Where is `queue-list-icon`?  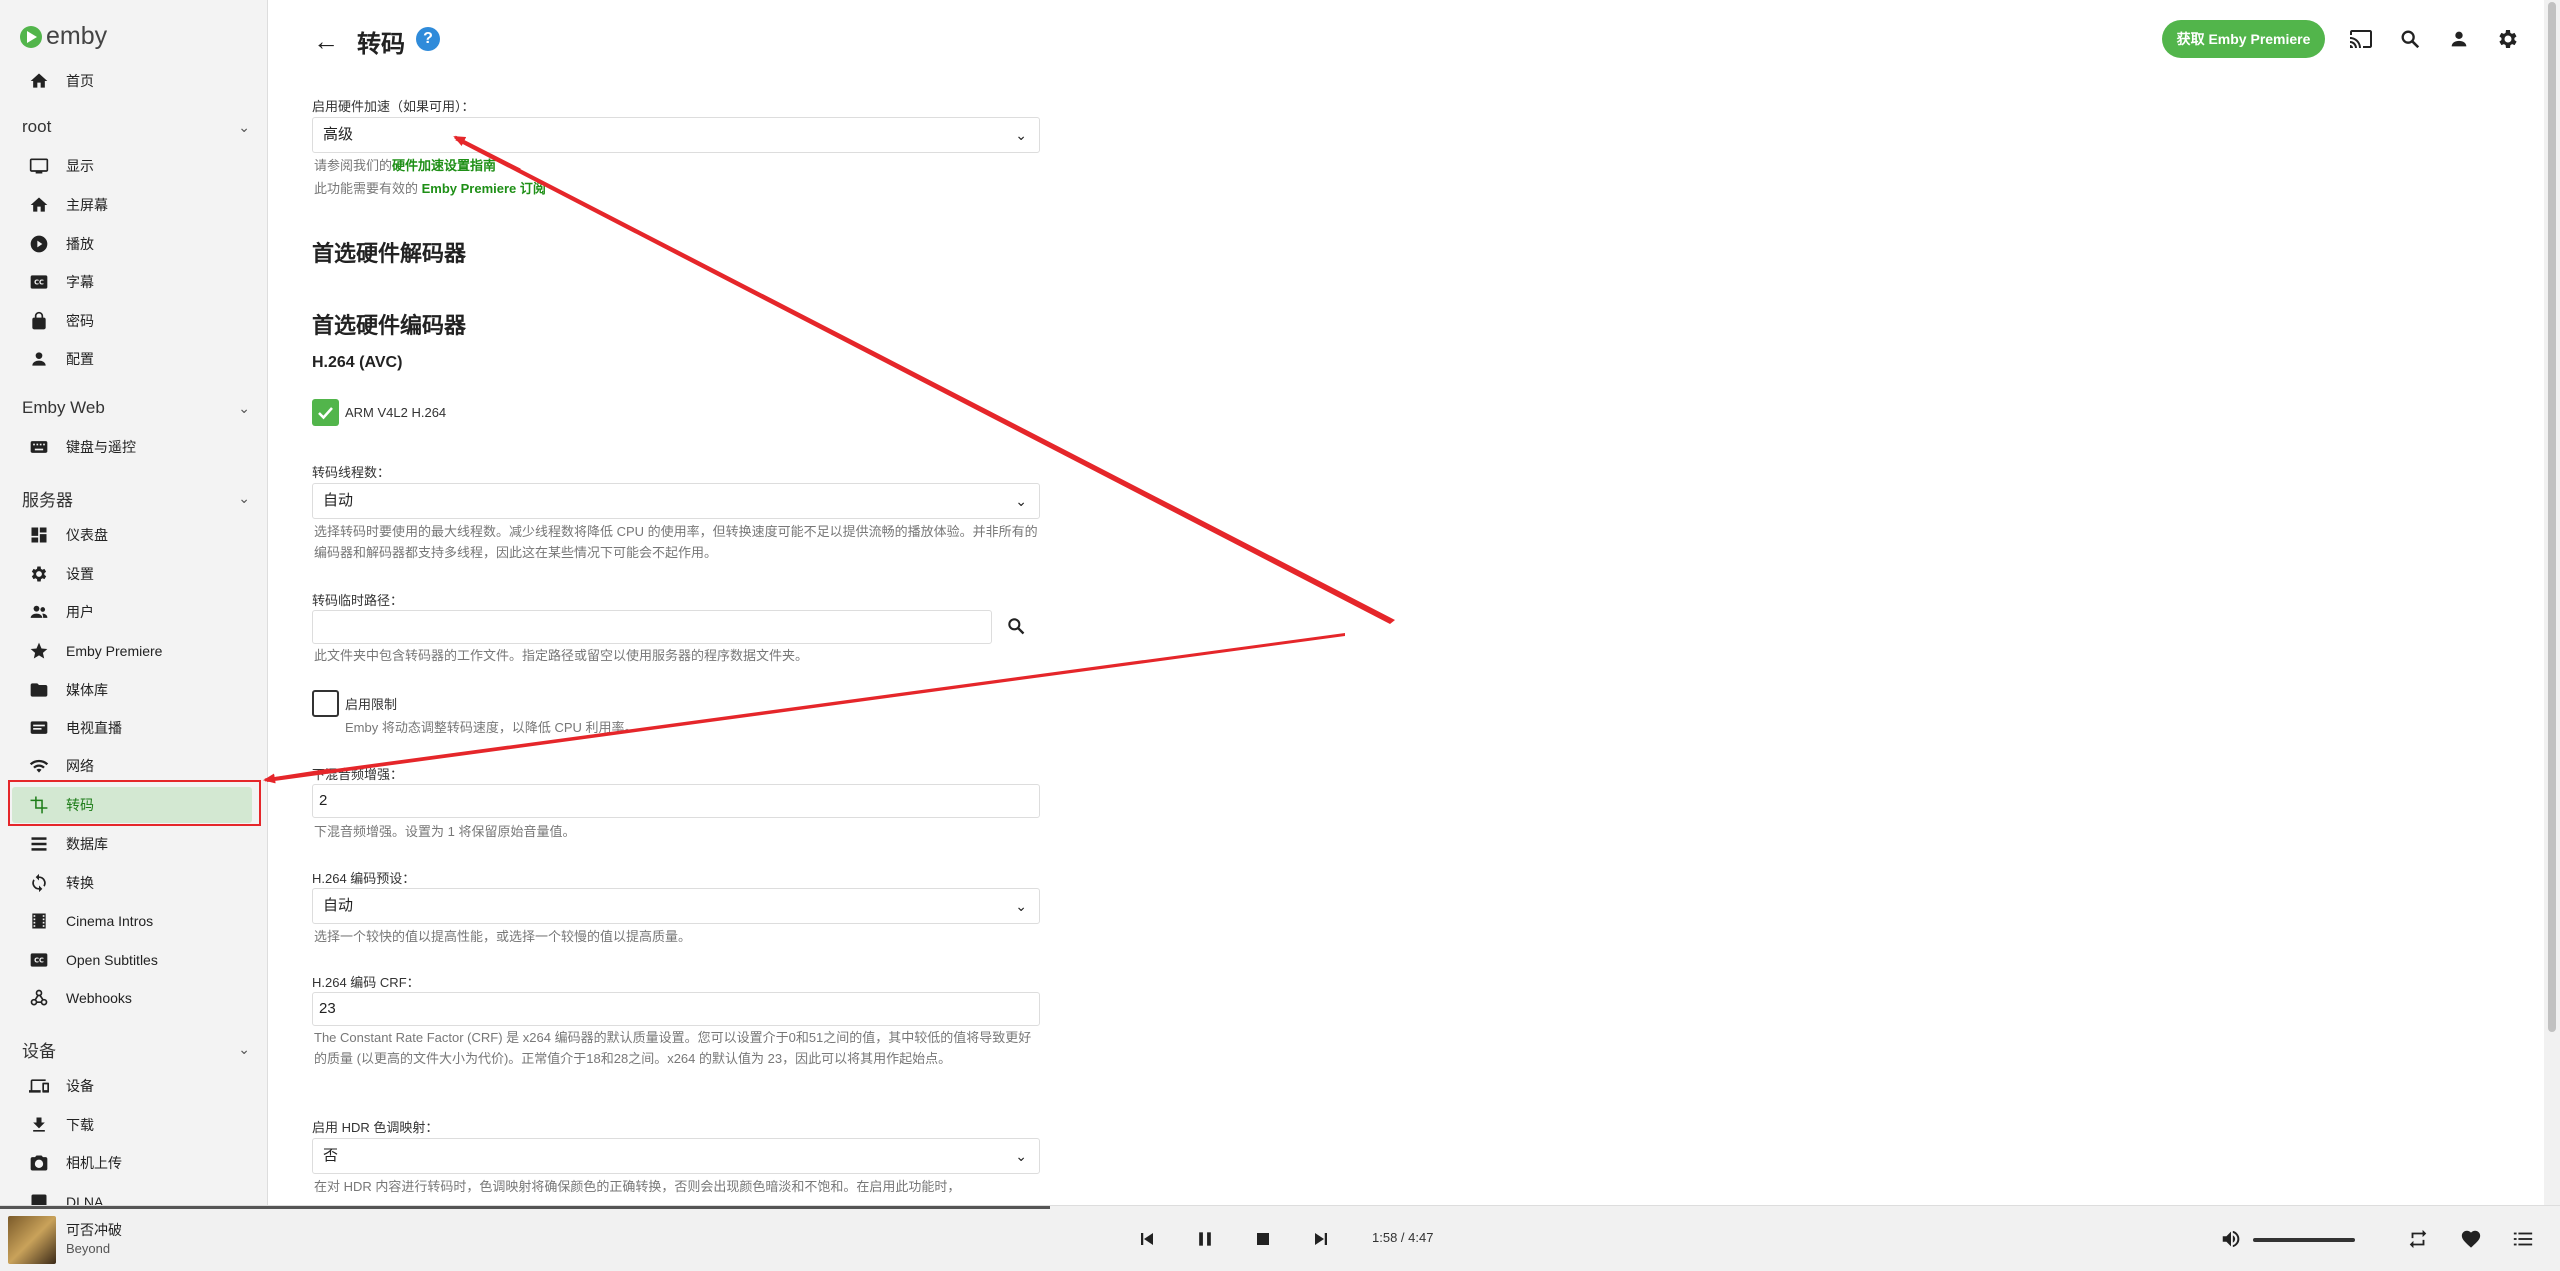
queue-list-icon is located at coordinates (2523, 1239).